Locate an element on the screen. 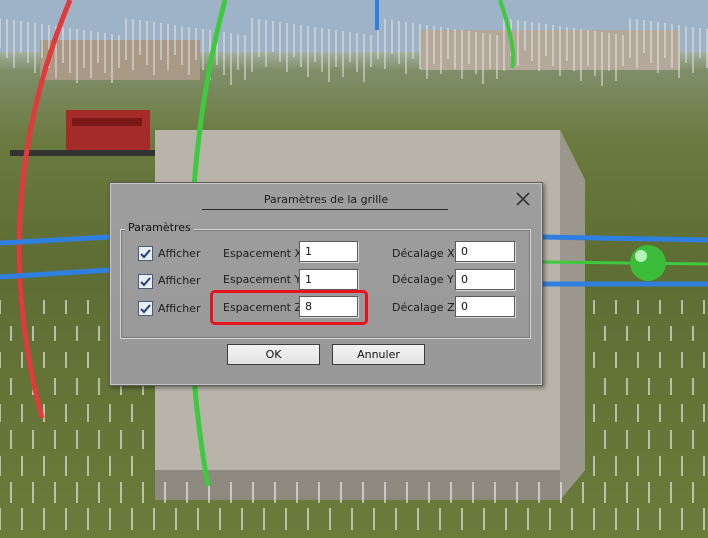 This screenshot has height=538, width=708. show-z-checkbox is located at coordinates (145, 308).